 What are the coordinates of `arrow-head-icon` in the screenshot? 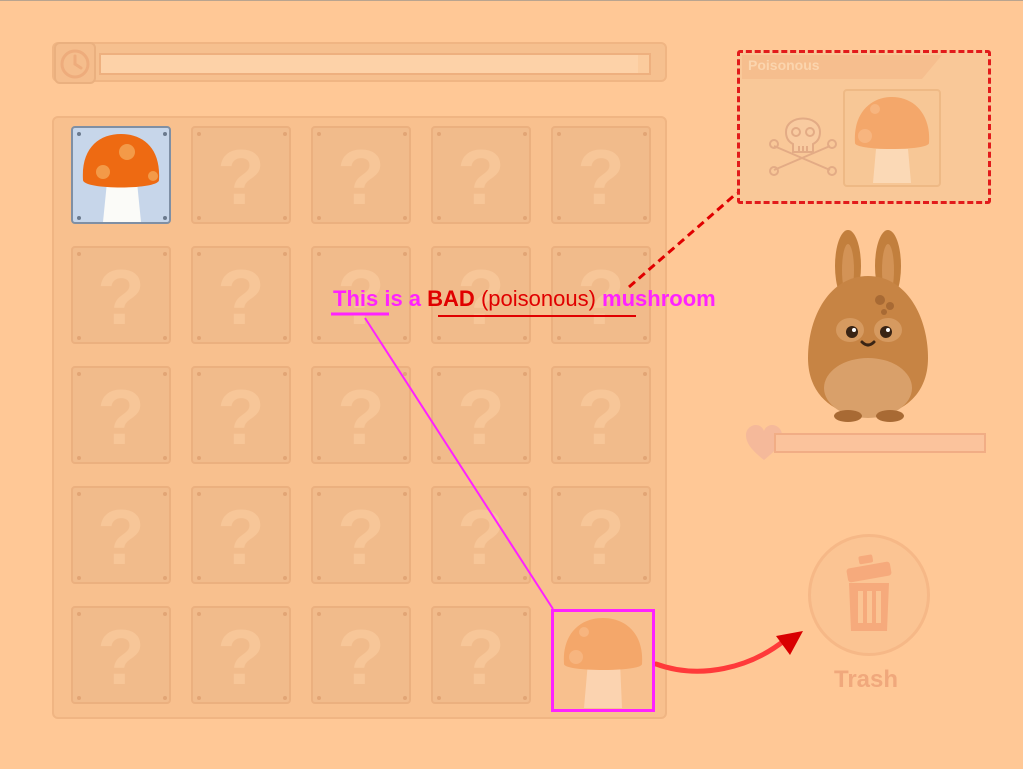 It's located at (789, 643).